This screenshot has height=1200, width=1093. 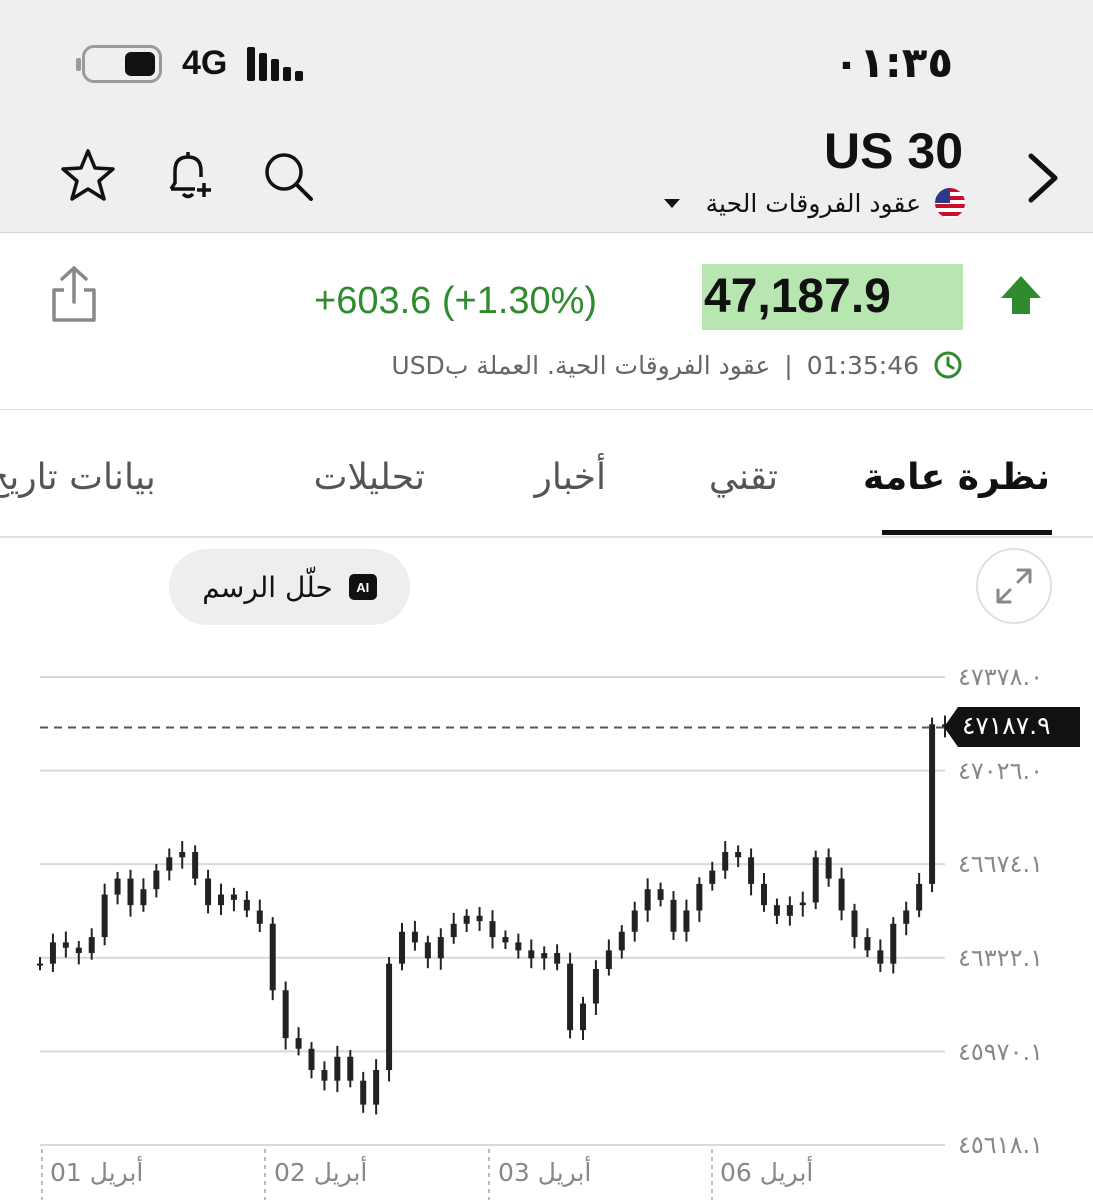 What do you see at coordinates (88, 176) in the screenshot?
I see `star-icon` at bounding box center [88, 176].